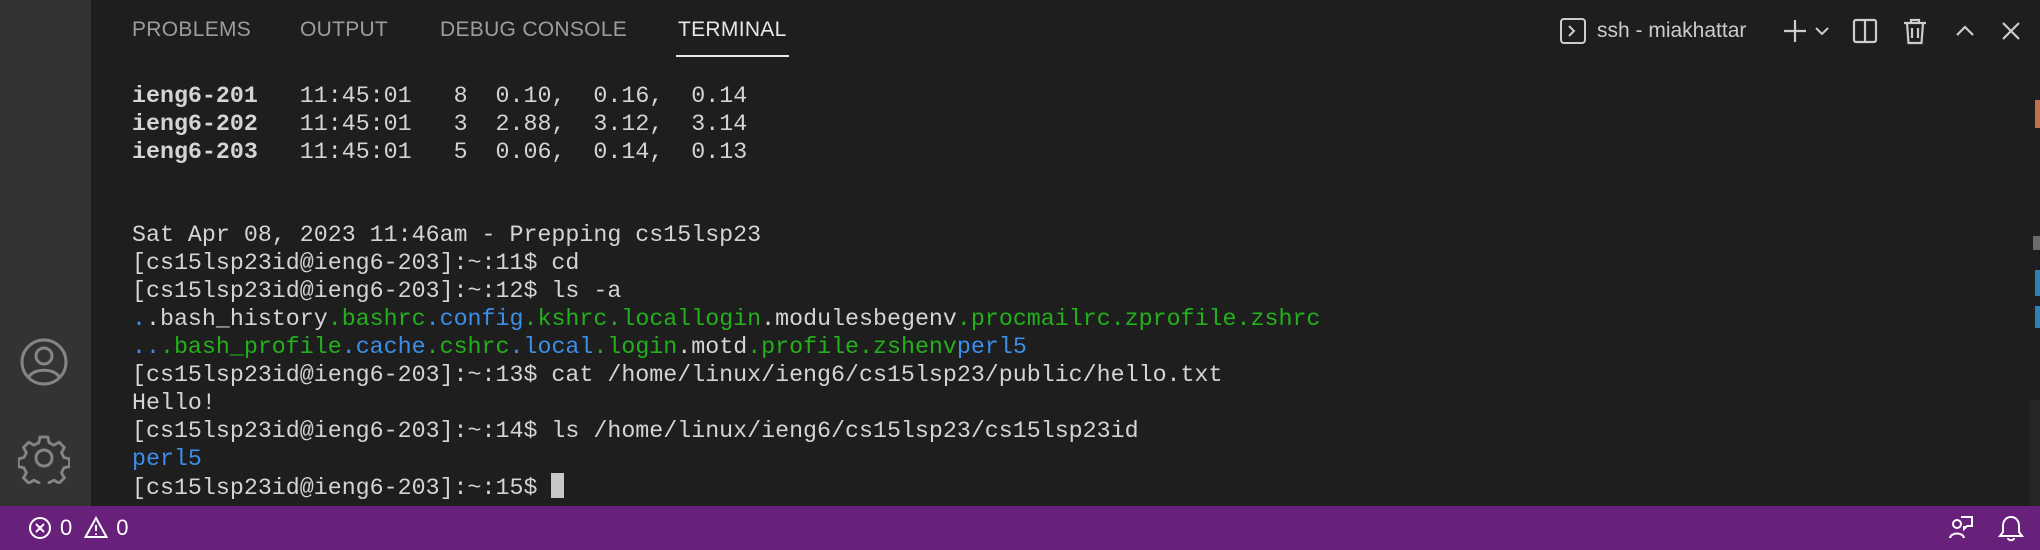 This screenshot has height=550, width=2040. Describe the element at coordinates (732, 37) in the screenshot. I see `tab-terminal: TERMINAL` at that location.